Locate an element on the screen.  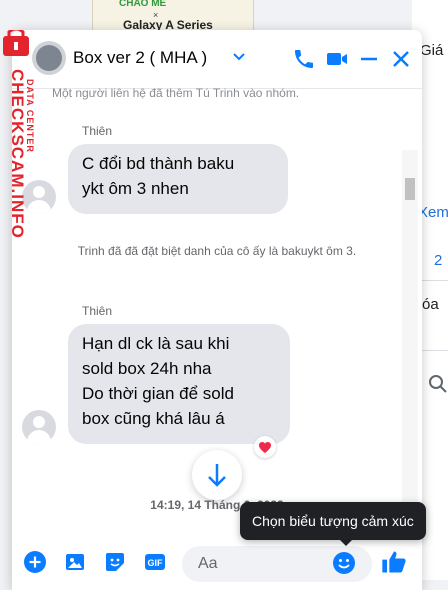
scrollbar is located at coordinates (410, 344).